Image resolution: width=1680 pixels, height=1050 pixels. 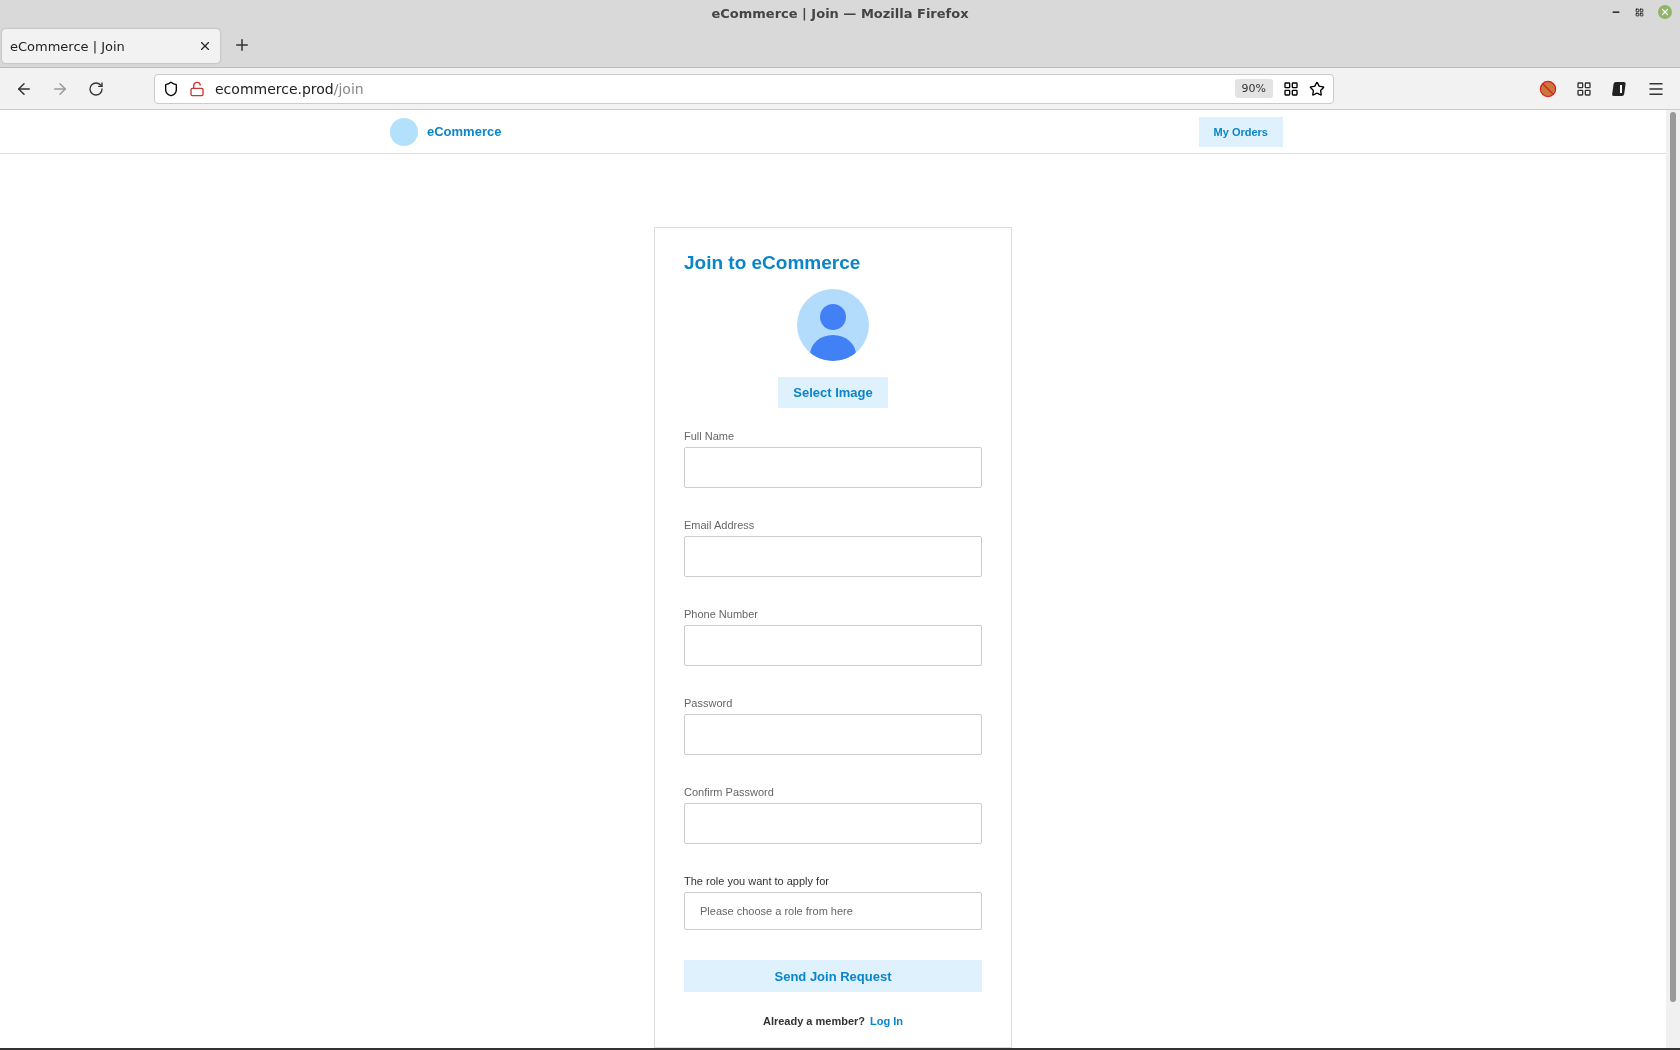 What do you see at coordinates (833, 911) in the screenshot?
I see `role-select: Please choose a role from here` at bounding box center [833, 911].